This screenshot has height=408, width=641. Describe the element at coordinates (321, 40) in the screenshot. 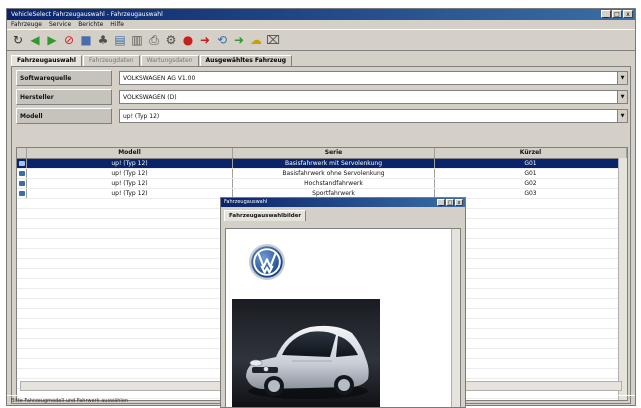

I see `toolbar: ↻ ◀ ▶ ⊘ ■ ♣ ▤ ▥ ⎙ ⚙ ● ➜ ⟲ ➜ ☁ ⌧` at that location.